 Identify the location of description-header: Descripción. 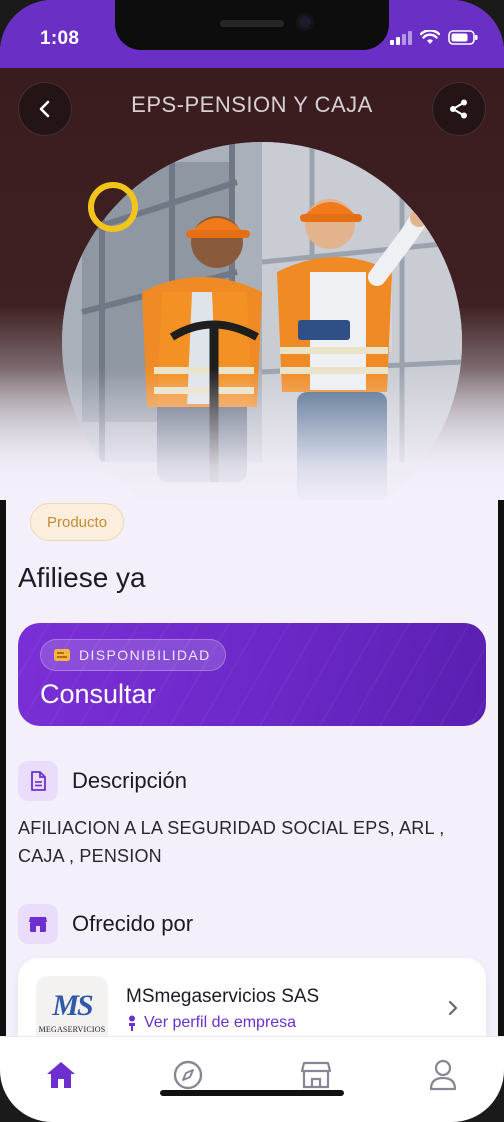
(102, 781).